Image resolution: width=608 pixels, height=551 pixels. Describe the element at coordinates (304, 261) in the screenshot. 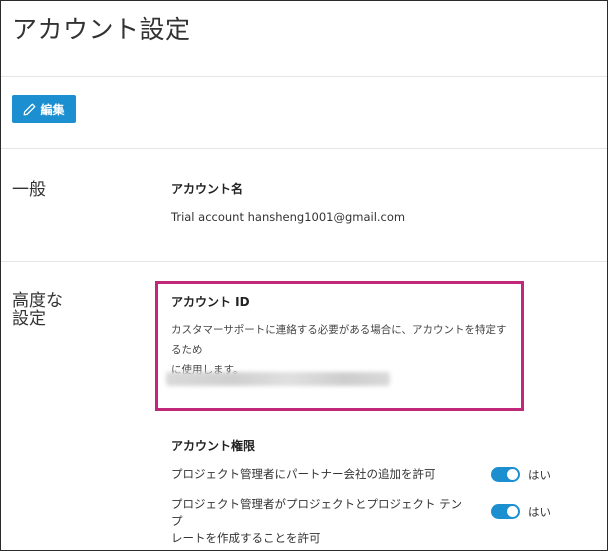

I see `general-divider` at that location.